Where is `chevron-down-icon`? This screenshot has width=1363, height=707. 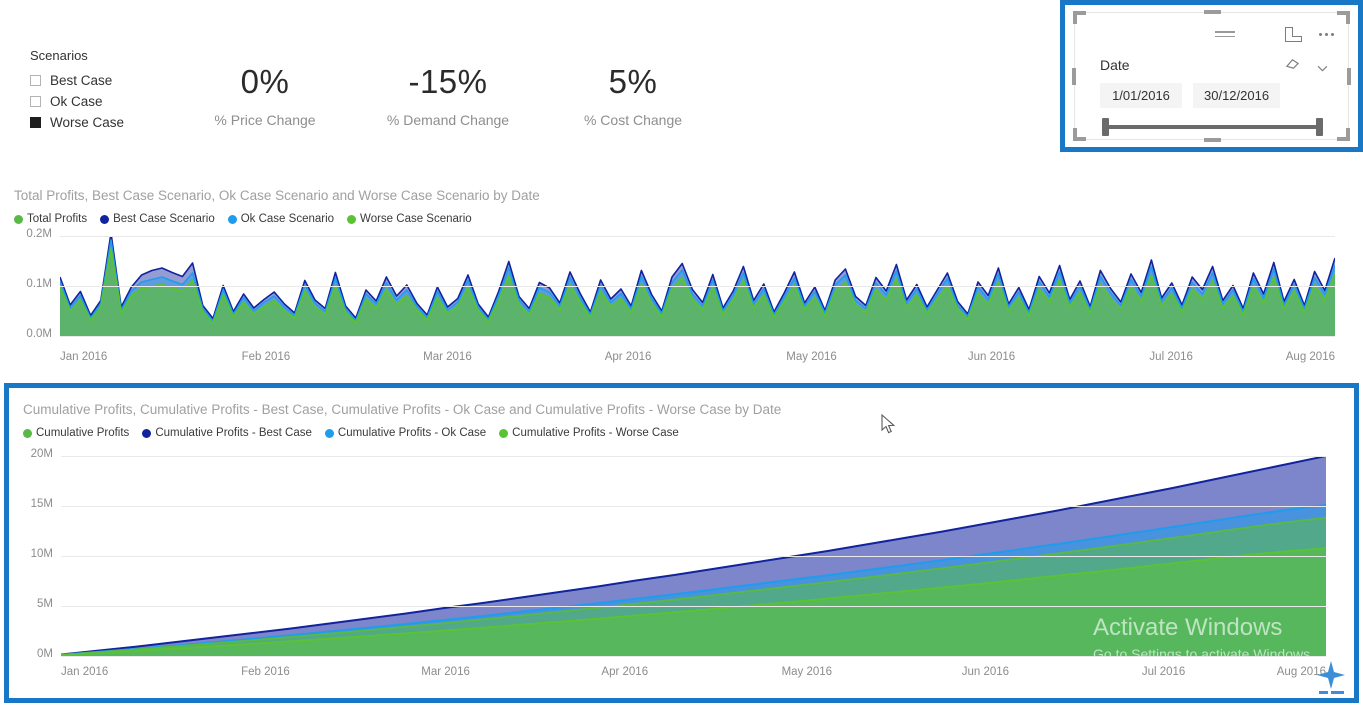 chevron-down-icon is located at coordinates (1322, 65).